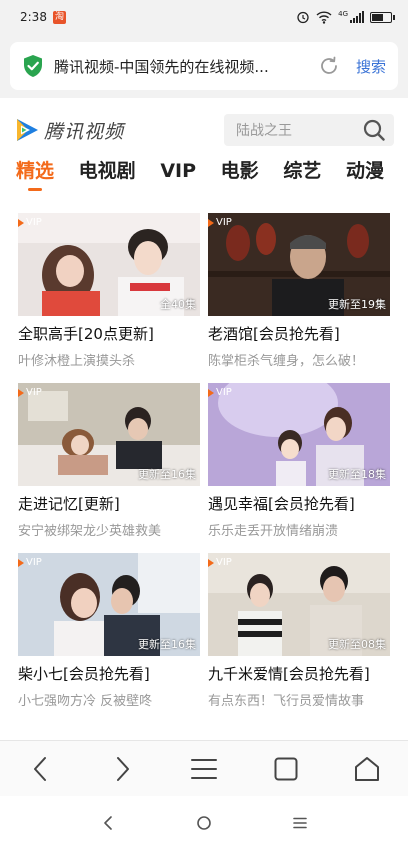  I want to click on search-button: 搜索, so click(371, 66).